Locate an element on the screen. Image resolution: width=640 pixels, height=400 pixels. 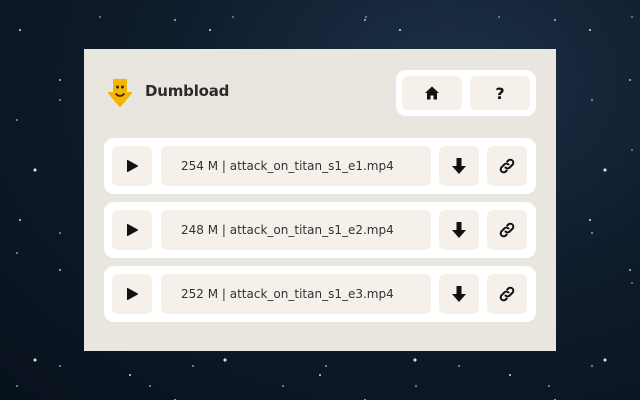
file-info: 248 M | attack_on_titan_s1_e2.mp4 is located at coordinates (296, 230).